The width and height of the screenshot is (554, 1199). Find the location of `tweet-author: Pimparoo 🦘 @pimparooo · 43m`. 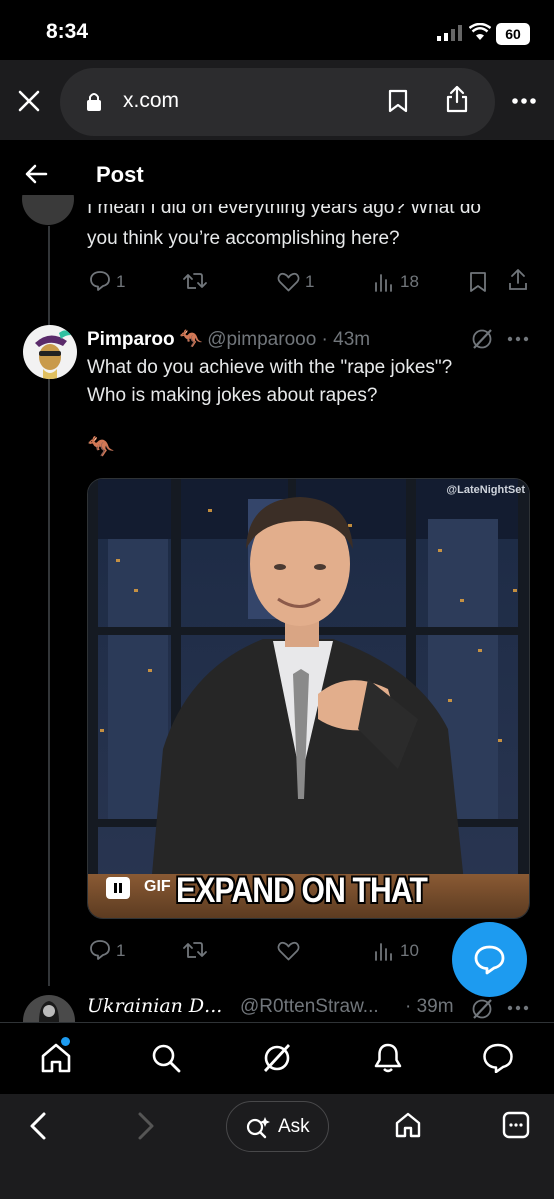

tweet-author: Pimparoo 🦘 @pimparooo · 43m is located at coordinates (228, 339).